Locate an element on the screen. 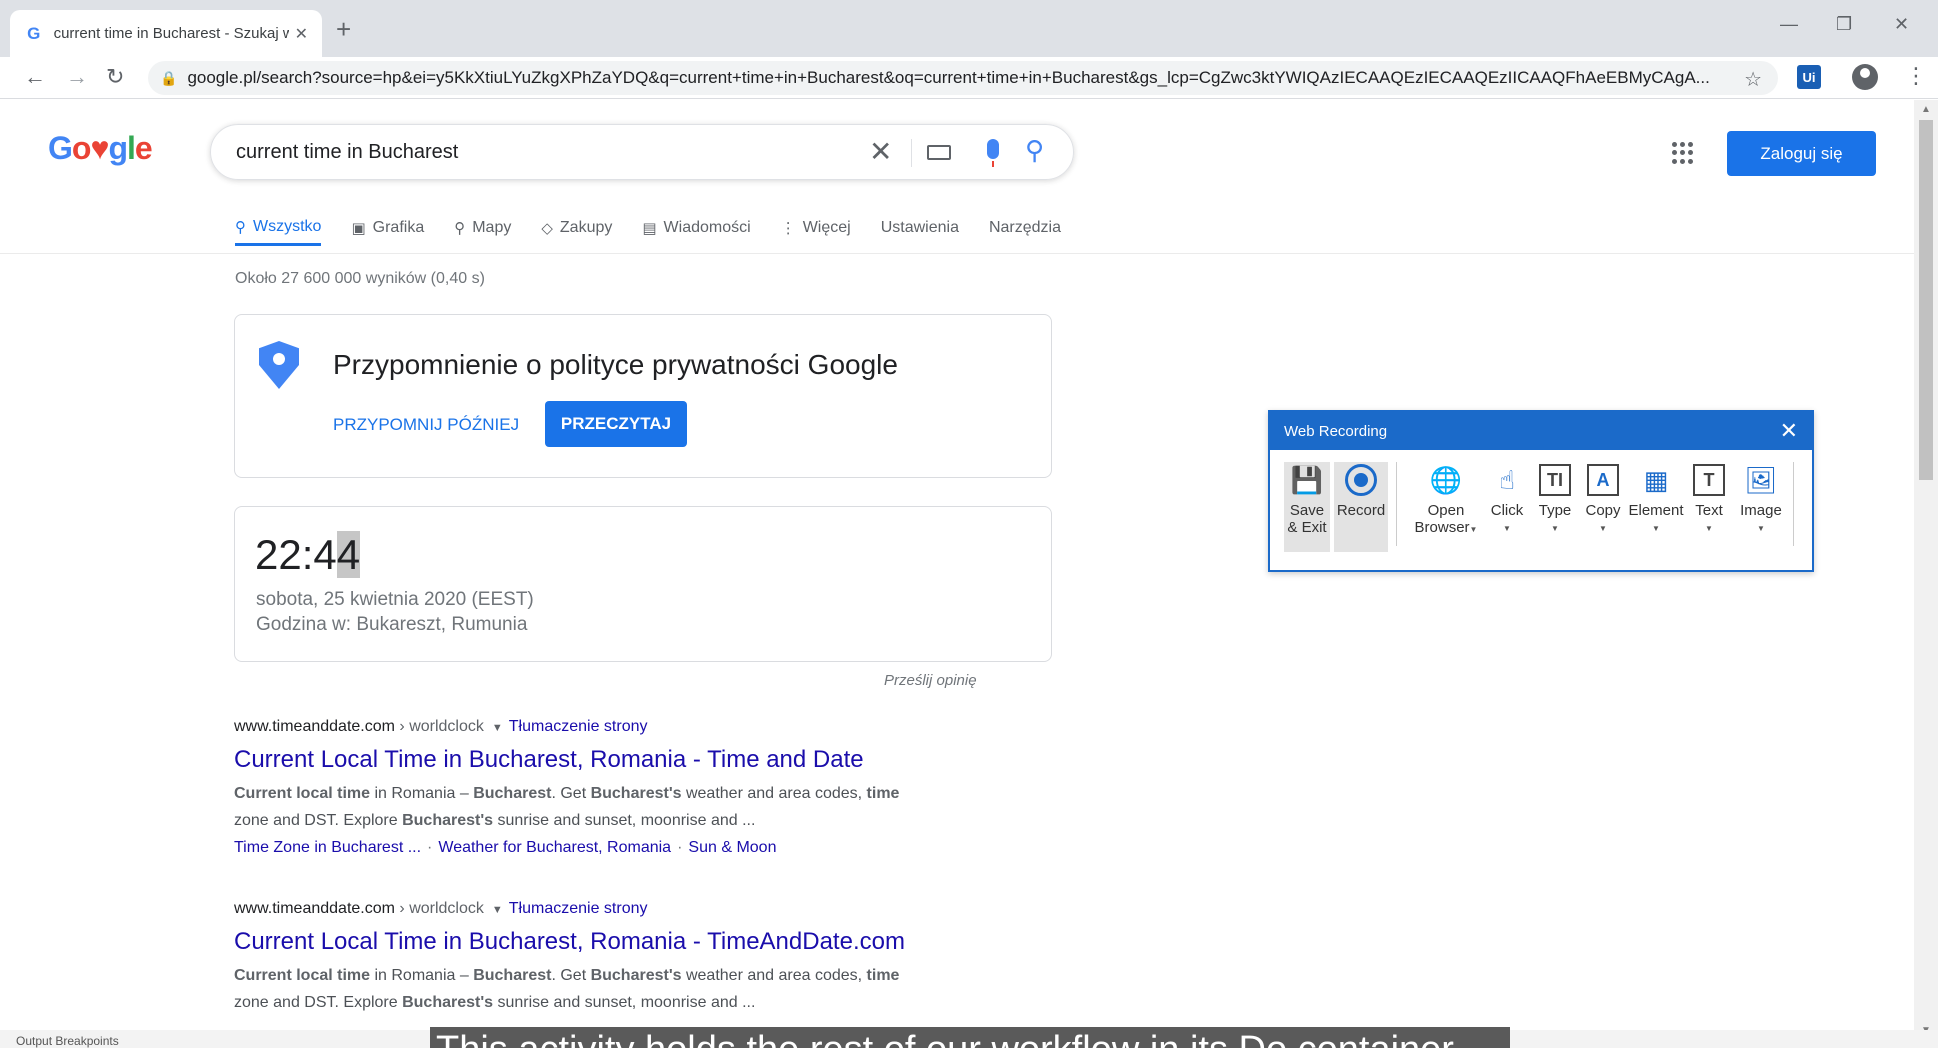  scrollbar-thumb is located at coordinates (1926, 300).